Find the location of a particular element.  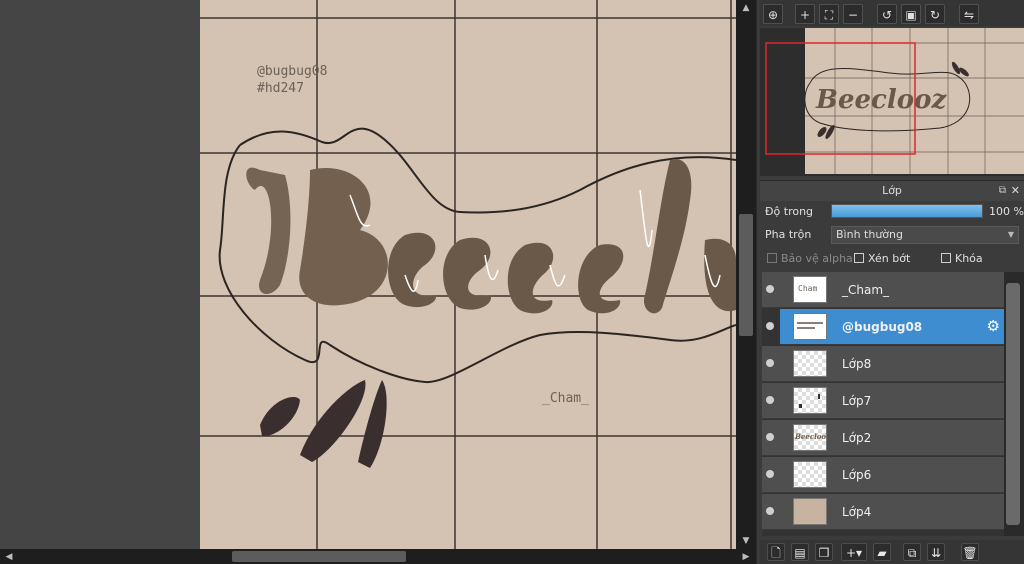

scroll-down-icon: ▼ is located at coordinates (746, 541).